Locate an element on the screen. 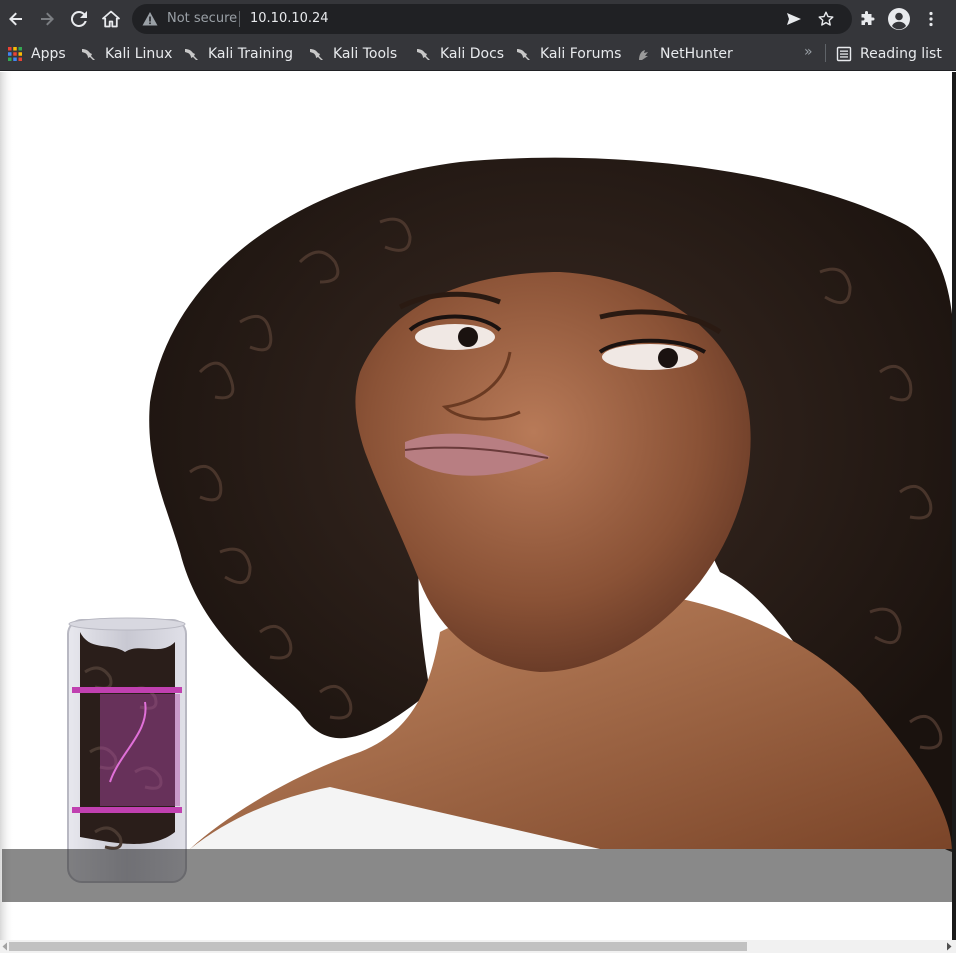 The width and height of the screenshot is (956, 953). menu-button is located at coordinates (931, 19).